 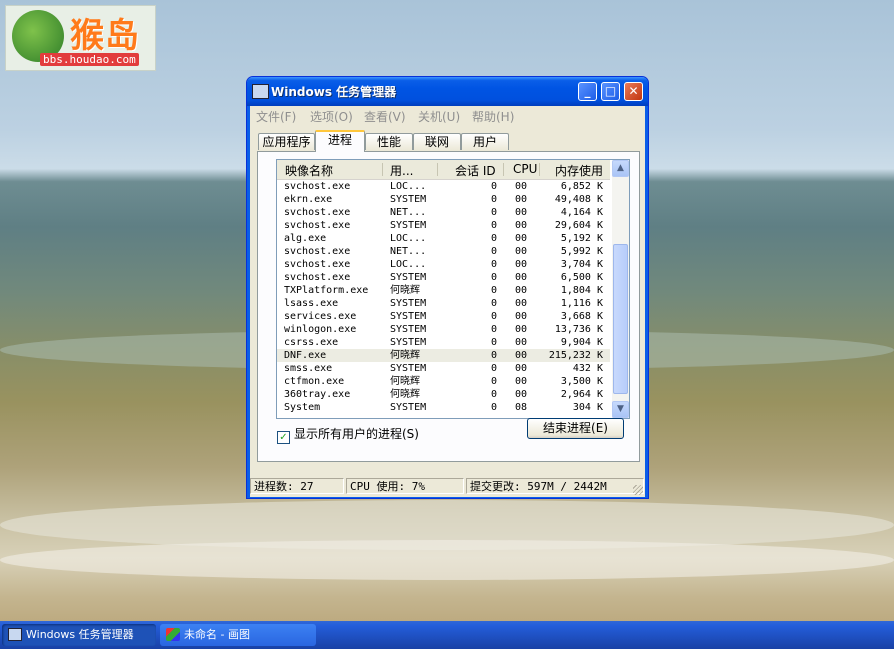 I want to click on minimize-button: _, so click(x=587, y=91).